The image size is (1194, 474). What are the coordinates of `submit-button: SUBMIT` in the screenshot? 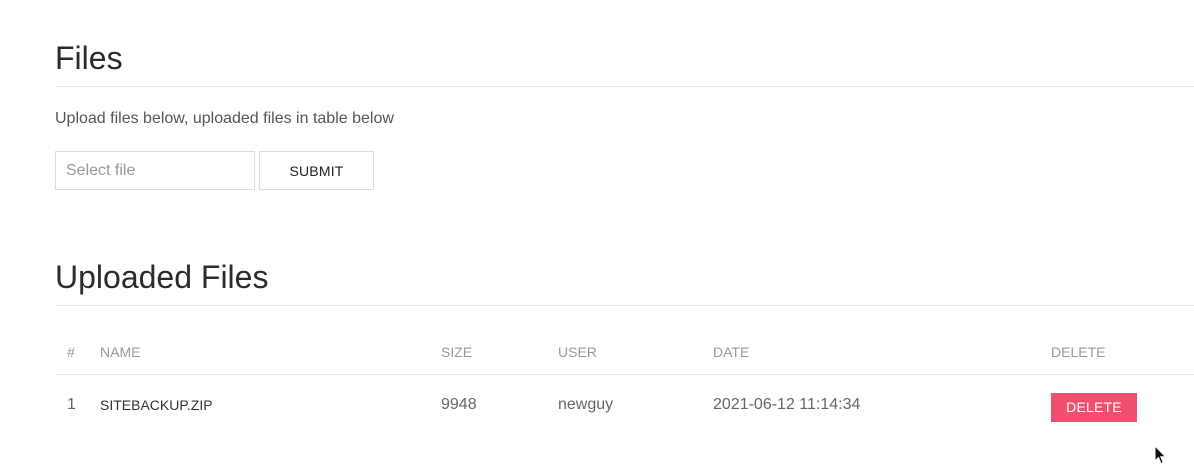 It's located at (316, 170).